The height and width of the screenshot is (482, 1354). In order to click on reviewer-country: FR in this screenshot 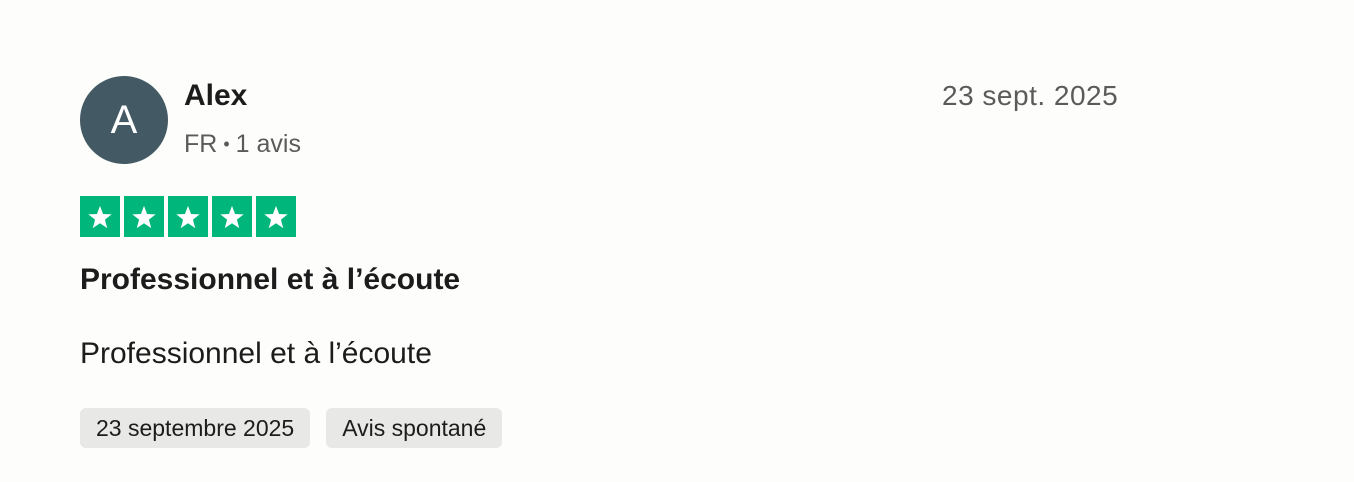, I will do `click(201, 144)`.